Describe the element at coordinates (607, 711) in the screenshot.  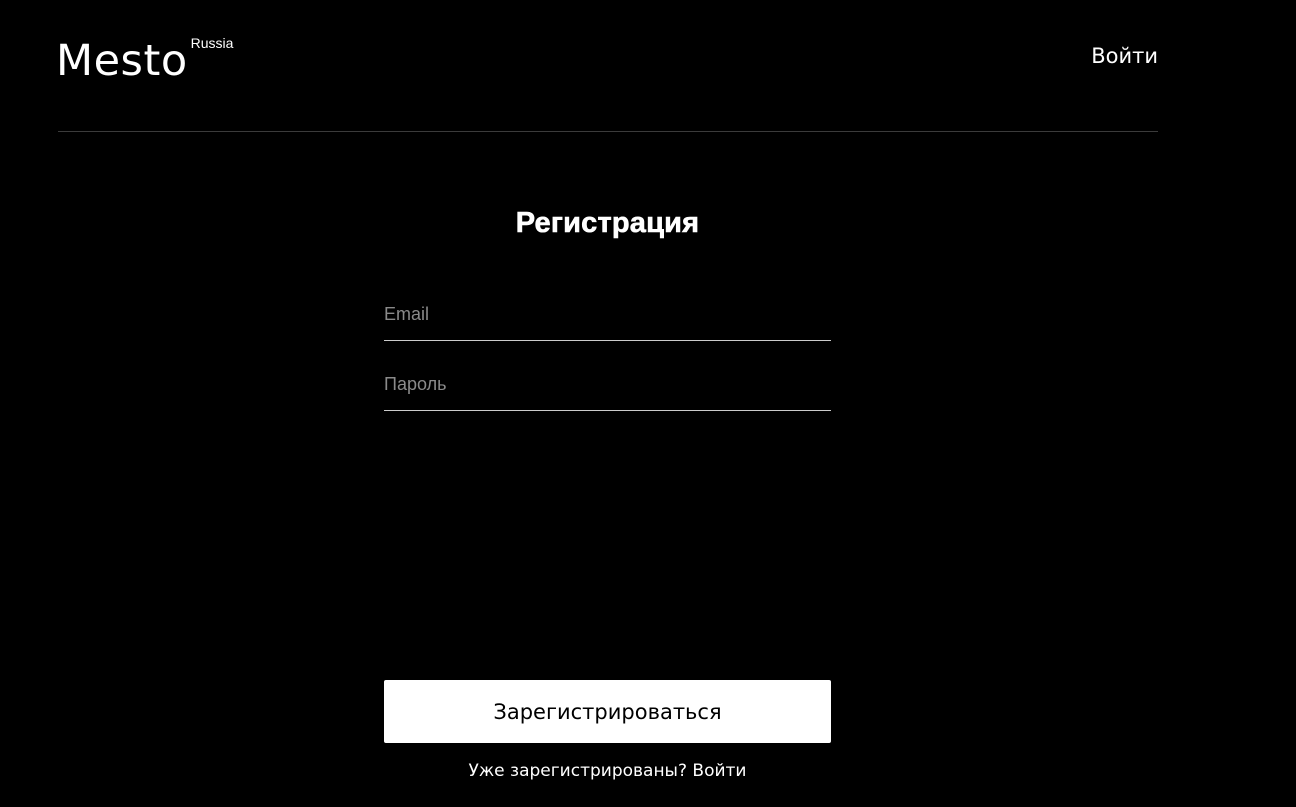
I see `register-button: Зарегистрироваться` at that location.